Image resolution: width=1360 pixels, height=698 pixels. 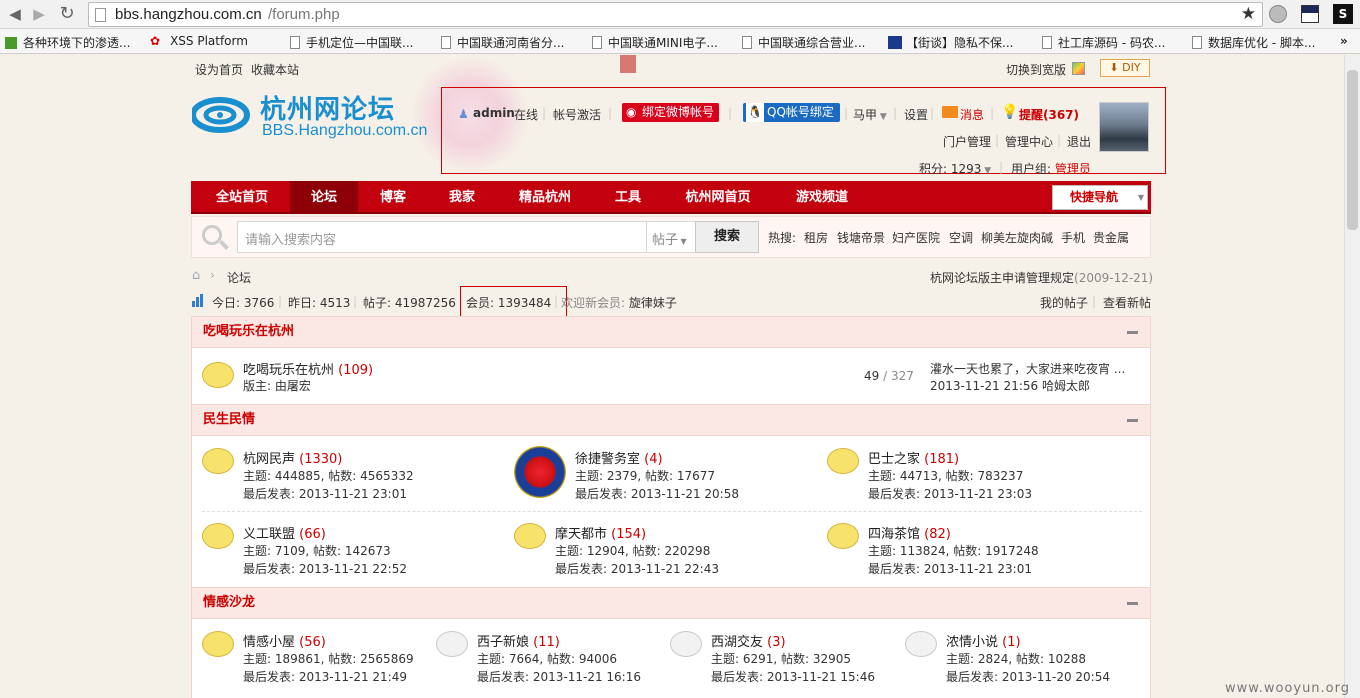 I want to click on hot-search-link: 手机, so click(x=1073, y=237).